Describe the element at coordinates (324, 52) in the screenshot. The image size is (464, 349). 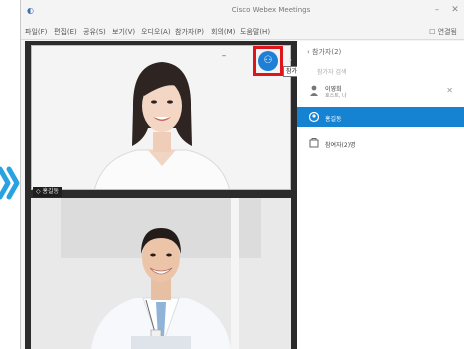
I see `panel-title: ‹ 참가자(2)` at that location.